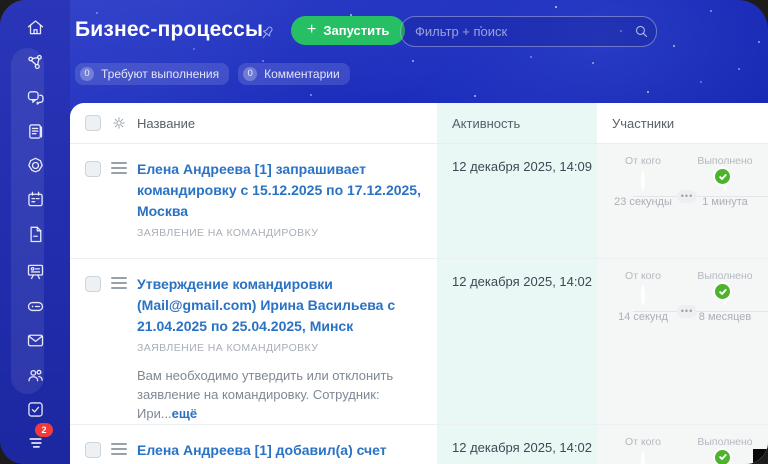 The image size is (768, 464). I want to click on sidebar-item-news, so click(35, 134).